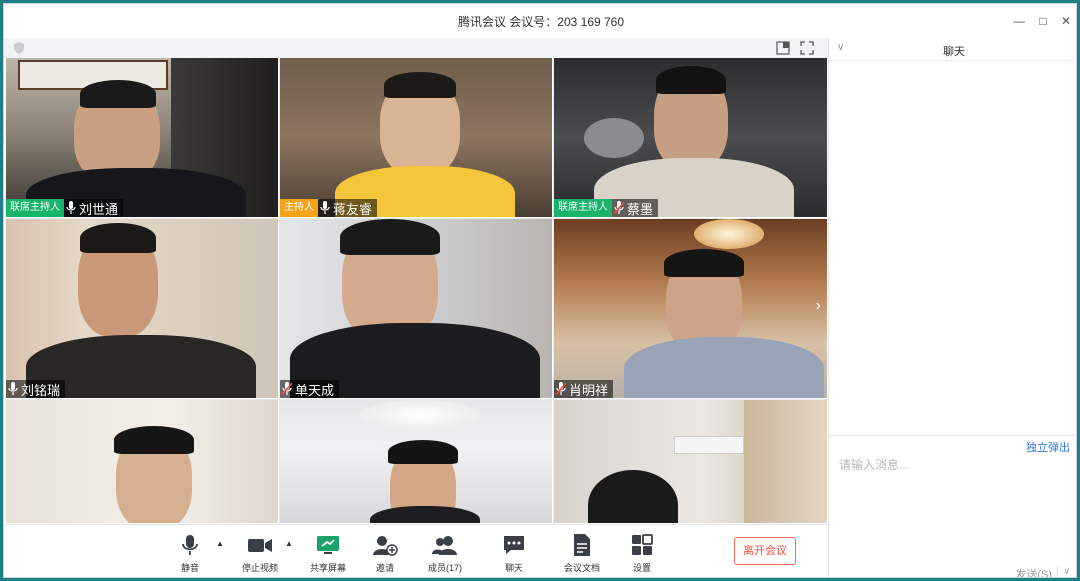 This screenshot has height=581, width=1080. Describe the element at coordinates (1048, 447) in the screenshot. I see `popout-link: 独立弹出` at that location.